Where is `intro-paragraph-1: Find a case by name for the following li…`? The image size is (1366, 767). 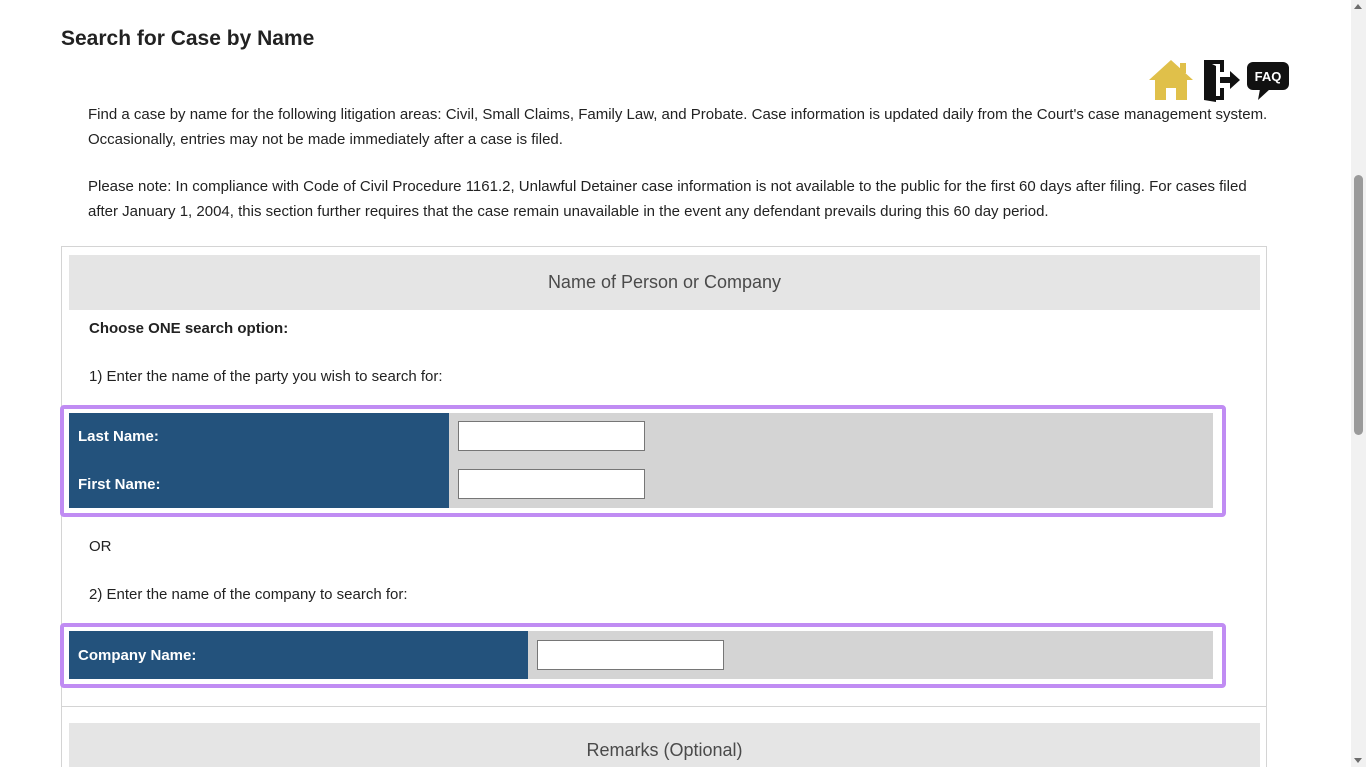 intro-paragraph-1: Find a case by name for the following li… is located at coordinates (678, 127).